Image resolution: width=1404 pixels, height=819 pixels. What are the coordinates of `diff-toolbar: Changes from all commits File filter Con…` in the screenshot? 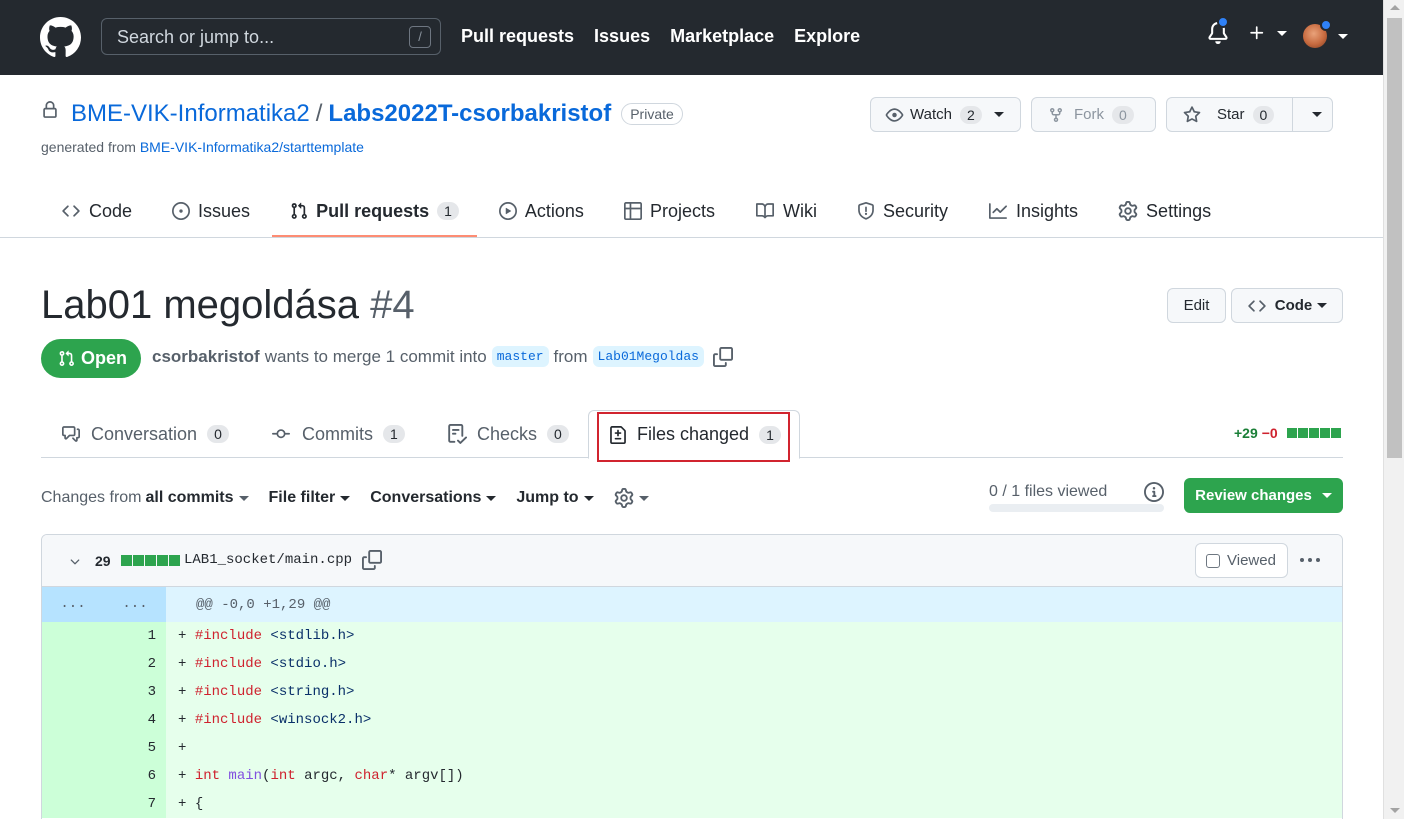 It's located at (355, 498).